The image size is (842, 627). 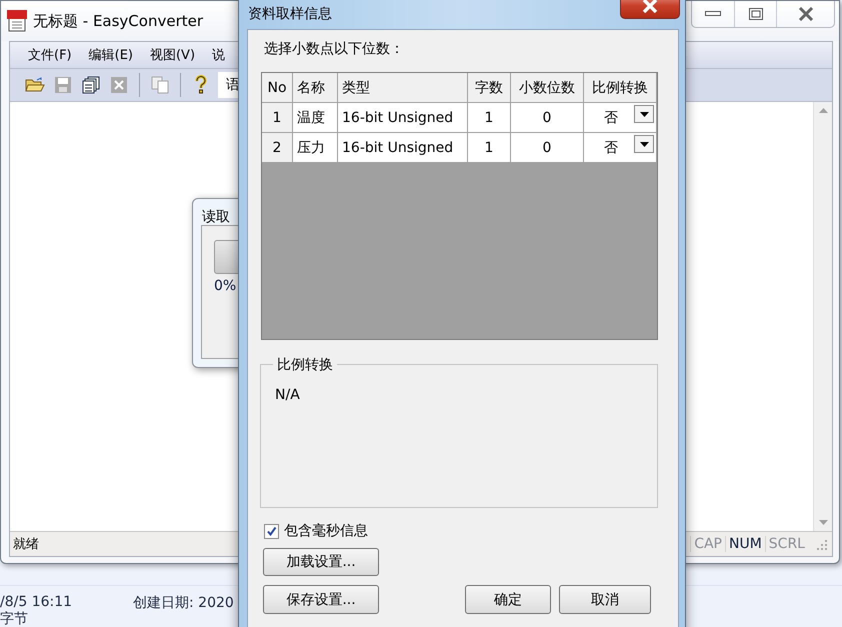 I want to click on row-header: 1, so click(x=277, y=118).